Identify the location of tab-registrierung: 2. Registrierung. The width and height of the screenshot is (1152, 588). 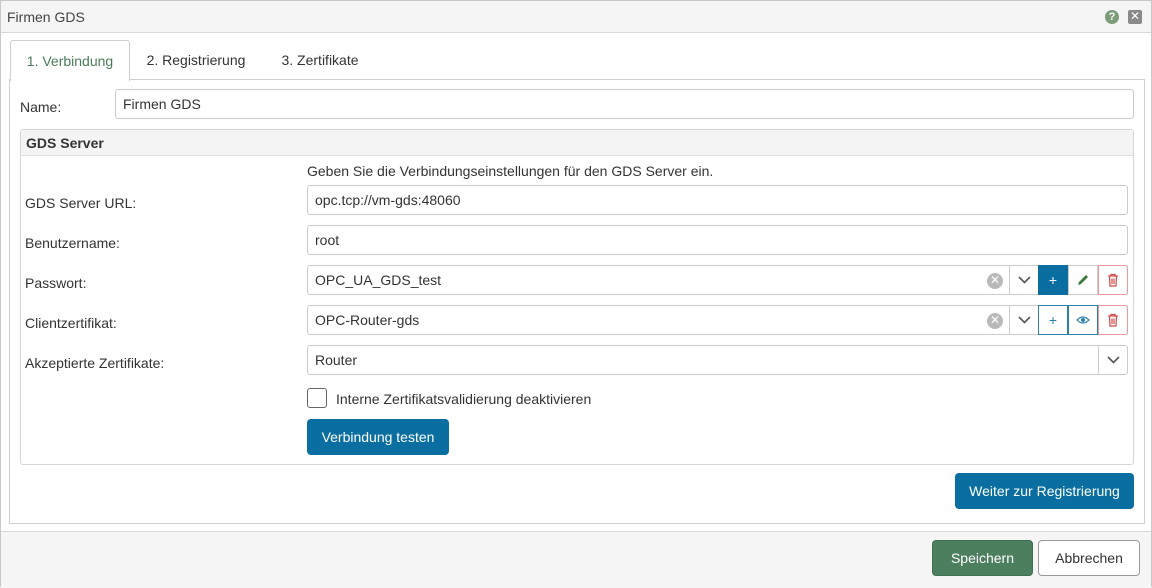
(196, 60).